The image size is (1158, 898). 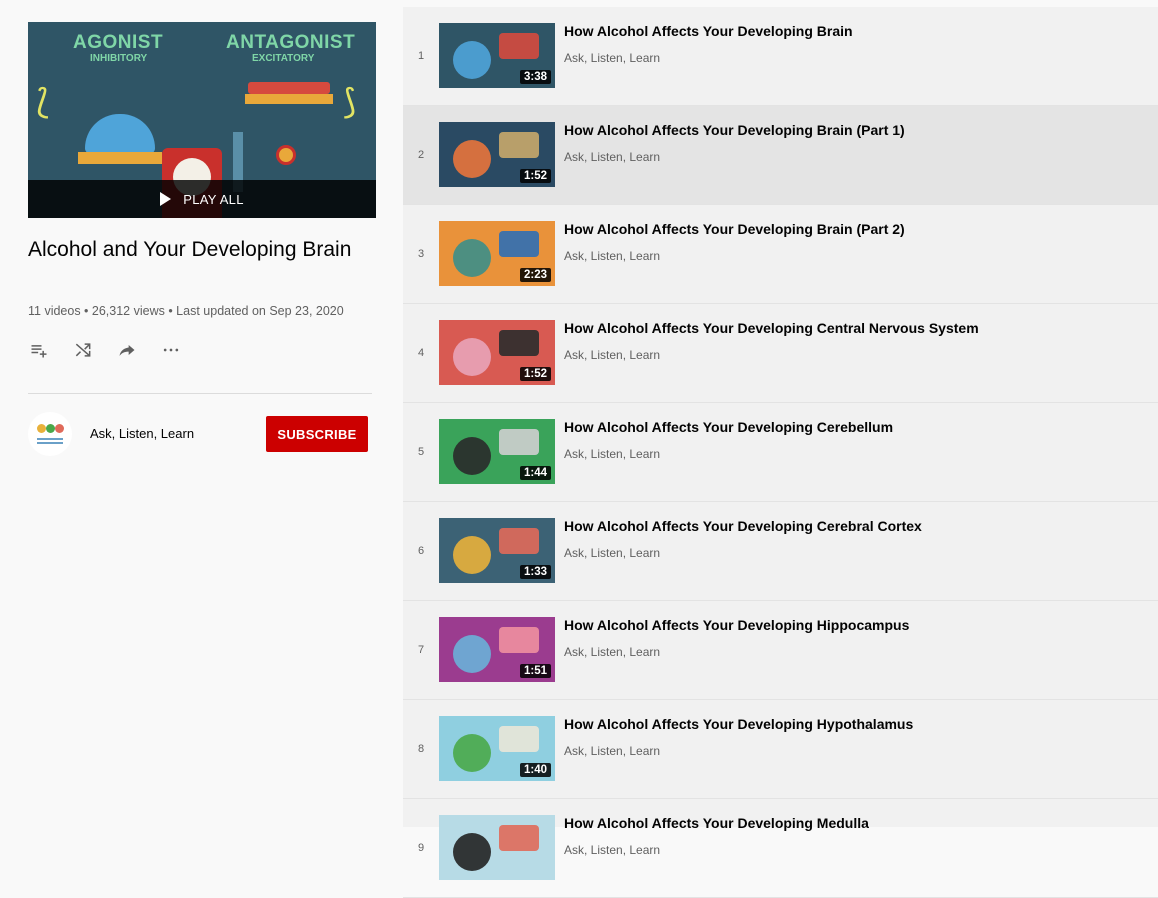 I want to click on video-thumbnail: 1:44, so click(x=497, y=451).